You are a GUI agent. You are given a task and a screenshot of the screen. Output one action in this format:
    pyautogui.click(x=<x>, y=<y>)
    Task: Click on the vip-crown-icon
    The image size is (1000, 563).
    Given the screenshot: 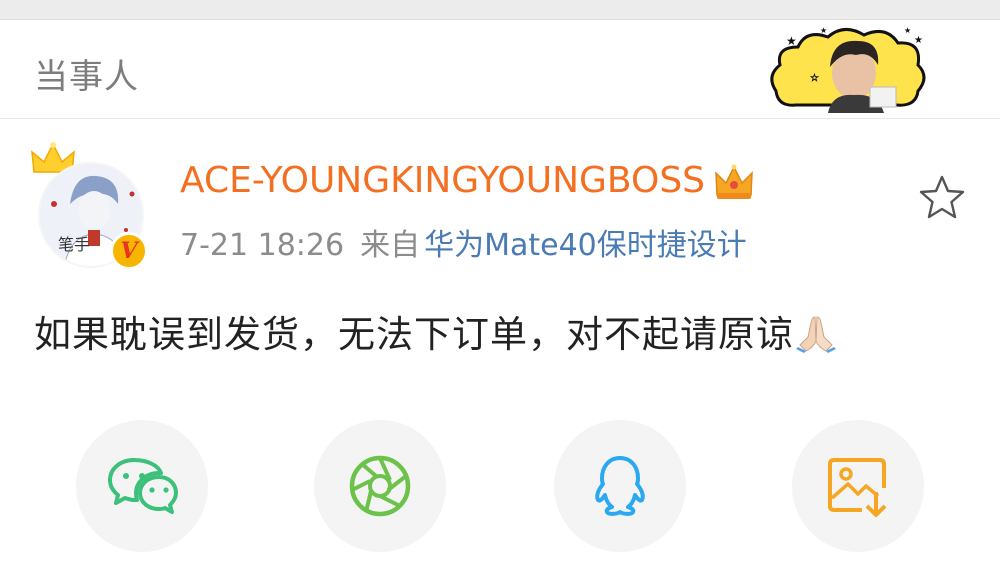 What is the action you would take?
    pyautogui.click(x=734, y=181)
    